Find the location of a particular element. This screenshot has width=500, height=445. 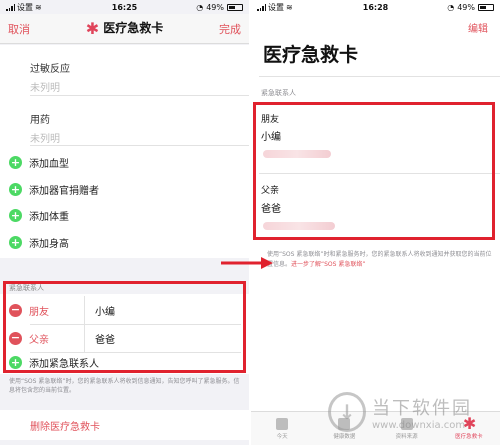

page-title: ✱ 医疗急救卡 is located at coordinates (124, 28).